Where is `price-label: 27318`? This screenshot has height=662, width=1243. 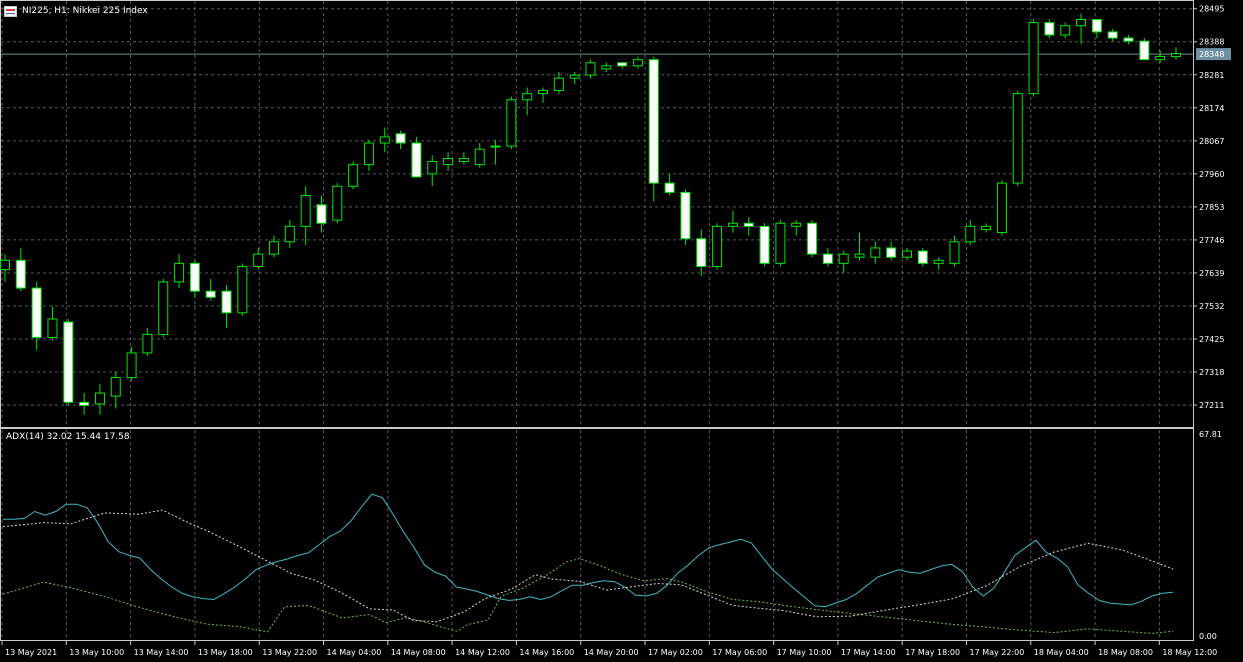 price-label: 27318 is located at coordinates (1211, 372).